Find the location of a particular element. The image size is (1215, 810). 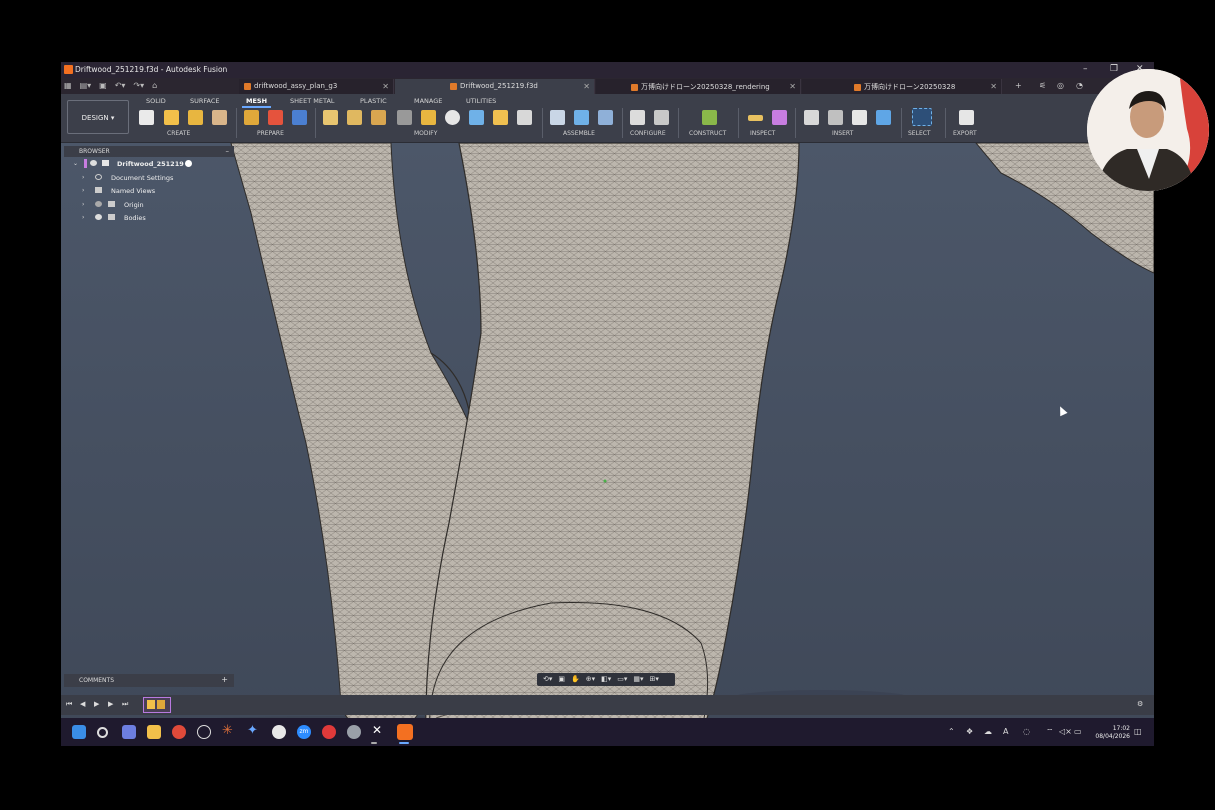

maximize-button: ❐ is located at coordinates (1114, 69).